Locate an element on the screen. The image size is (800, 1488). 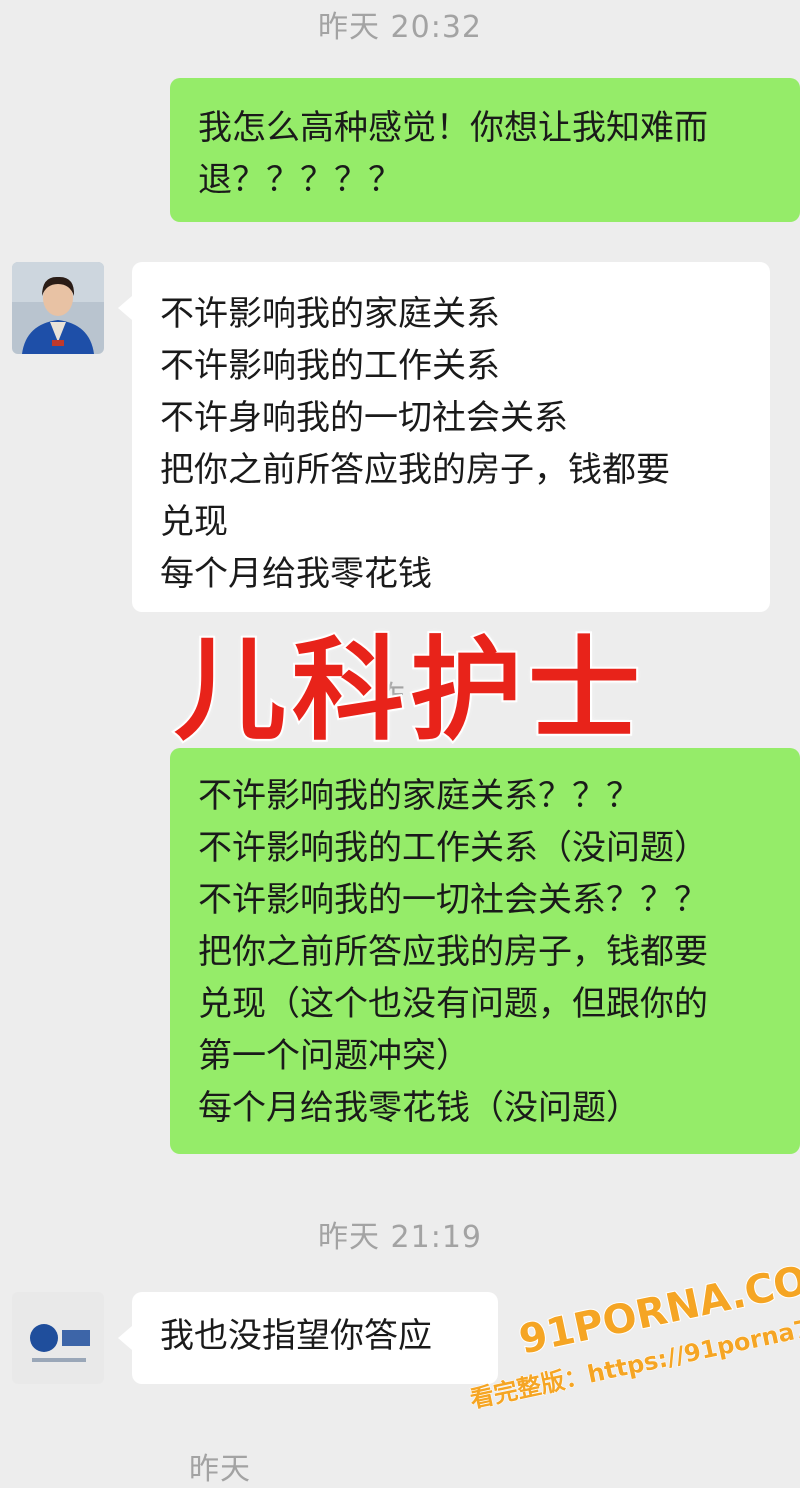
message-line: 不许影响我的工作关系（没问题） is located at coordinates (453, 848).